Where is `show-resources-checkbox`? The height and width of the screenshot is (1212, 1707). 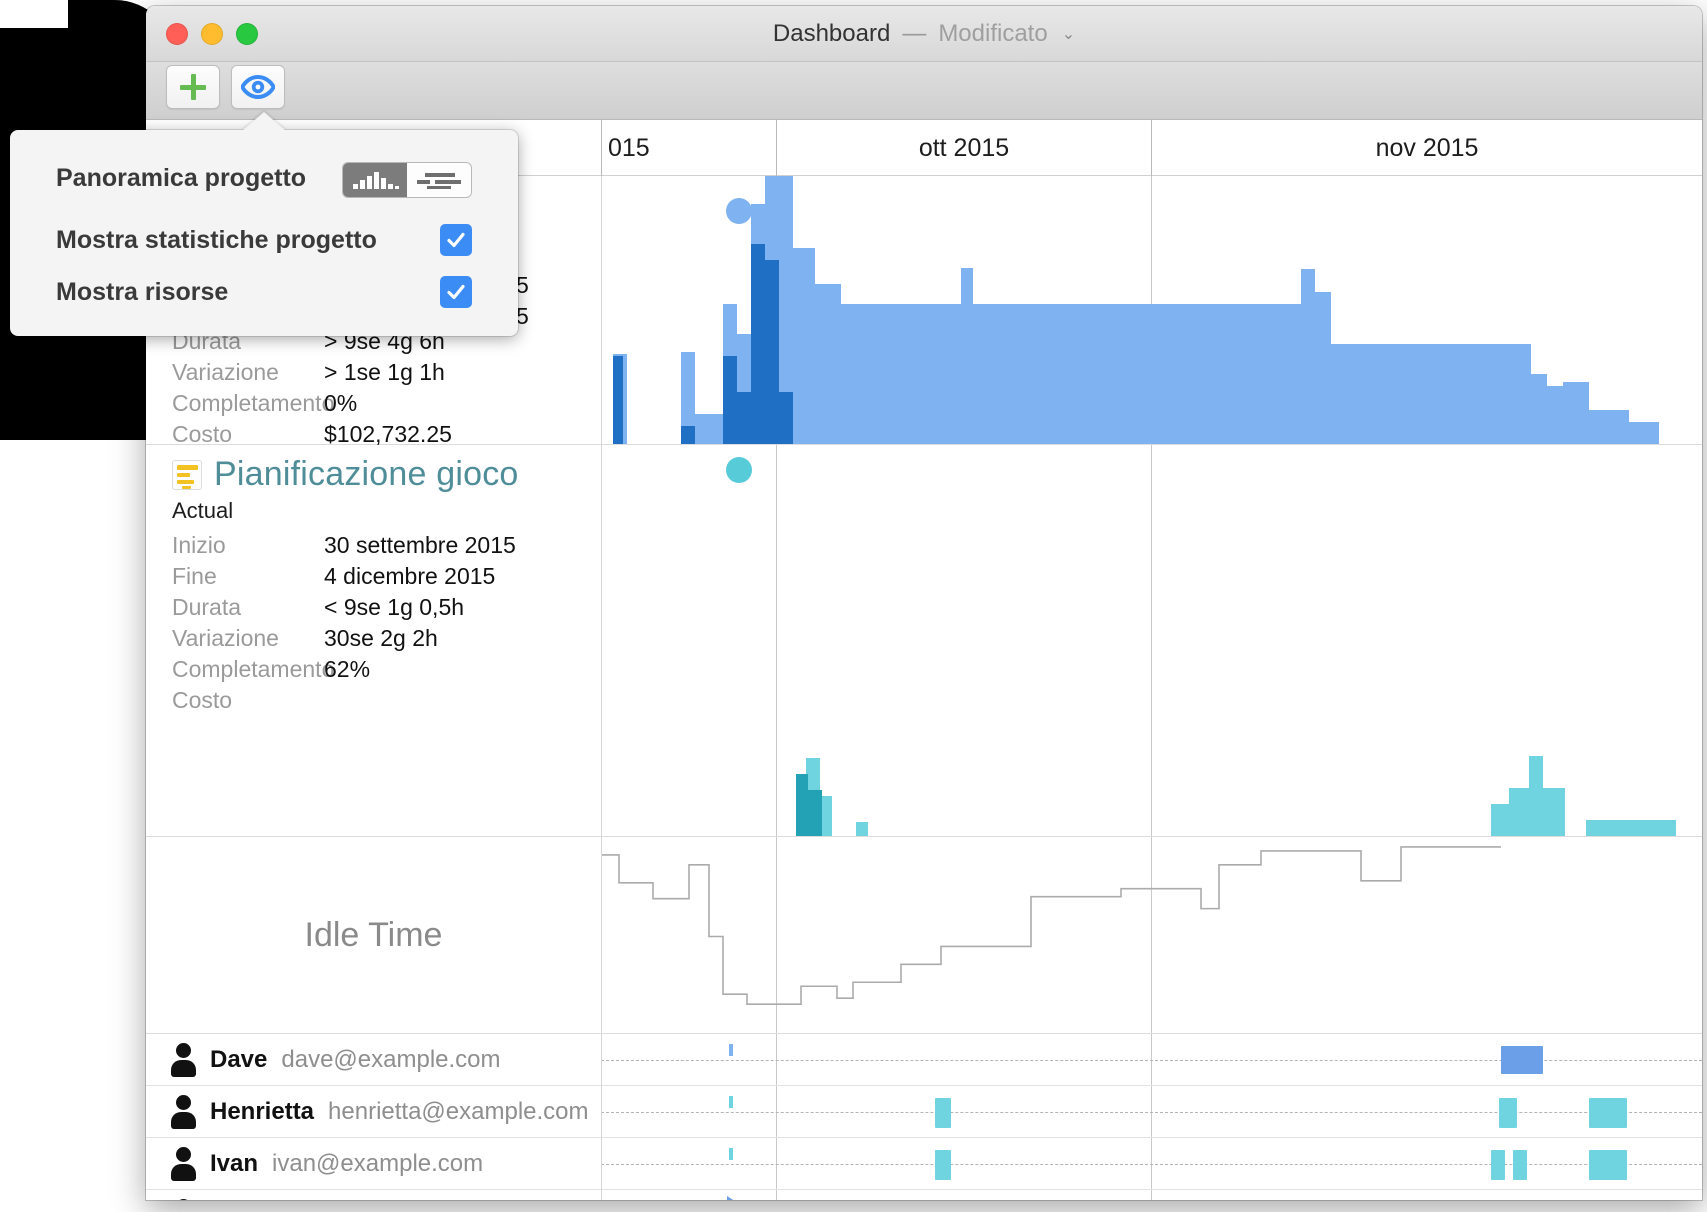
show-resources-checkbox is located at coordinates (456, 292).